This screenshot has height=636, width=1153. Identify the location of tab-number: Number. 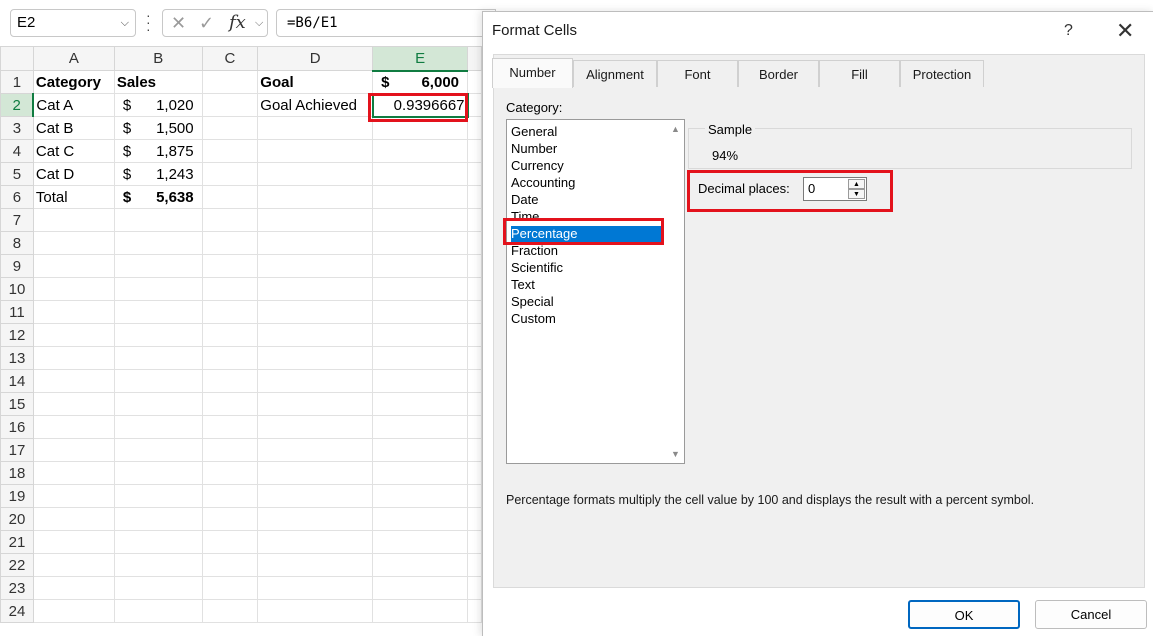
(532, 73).